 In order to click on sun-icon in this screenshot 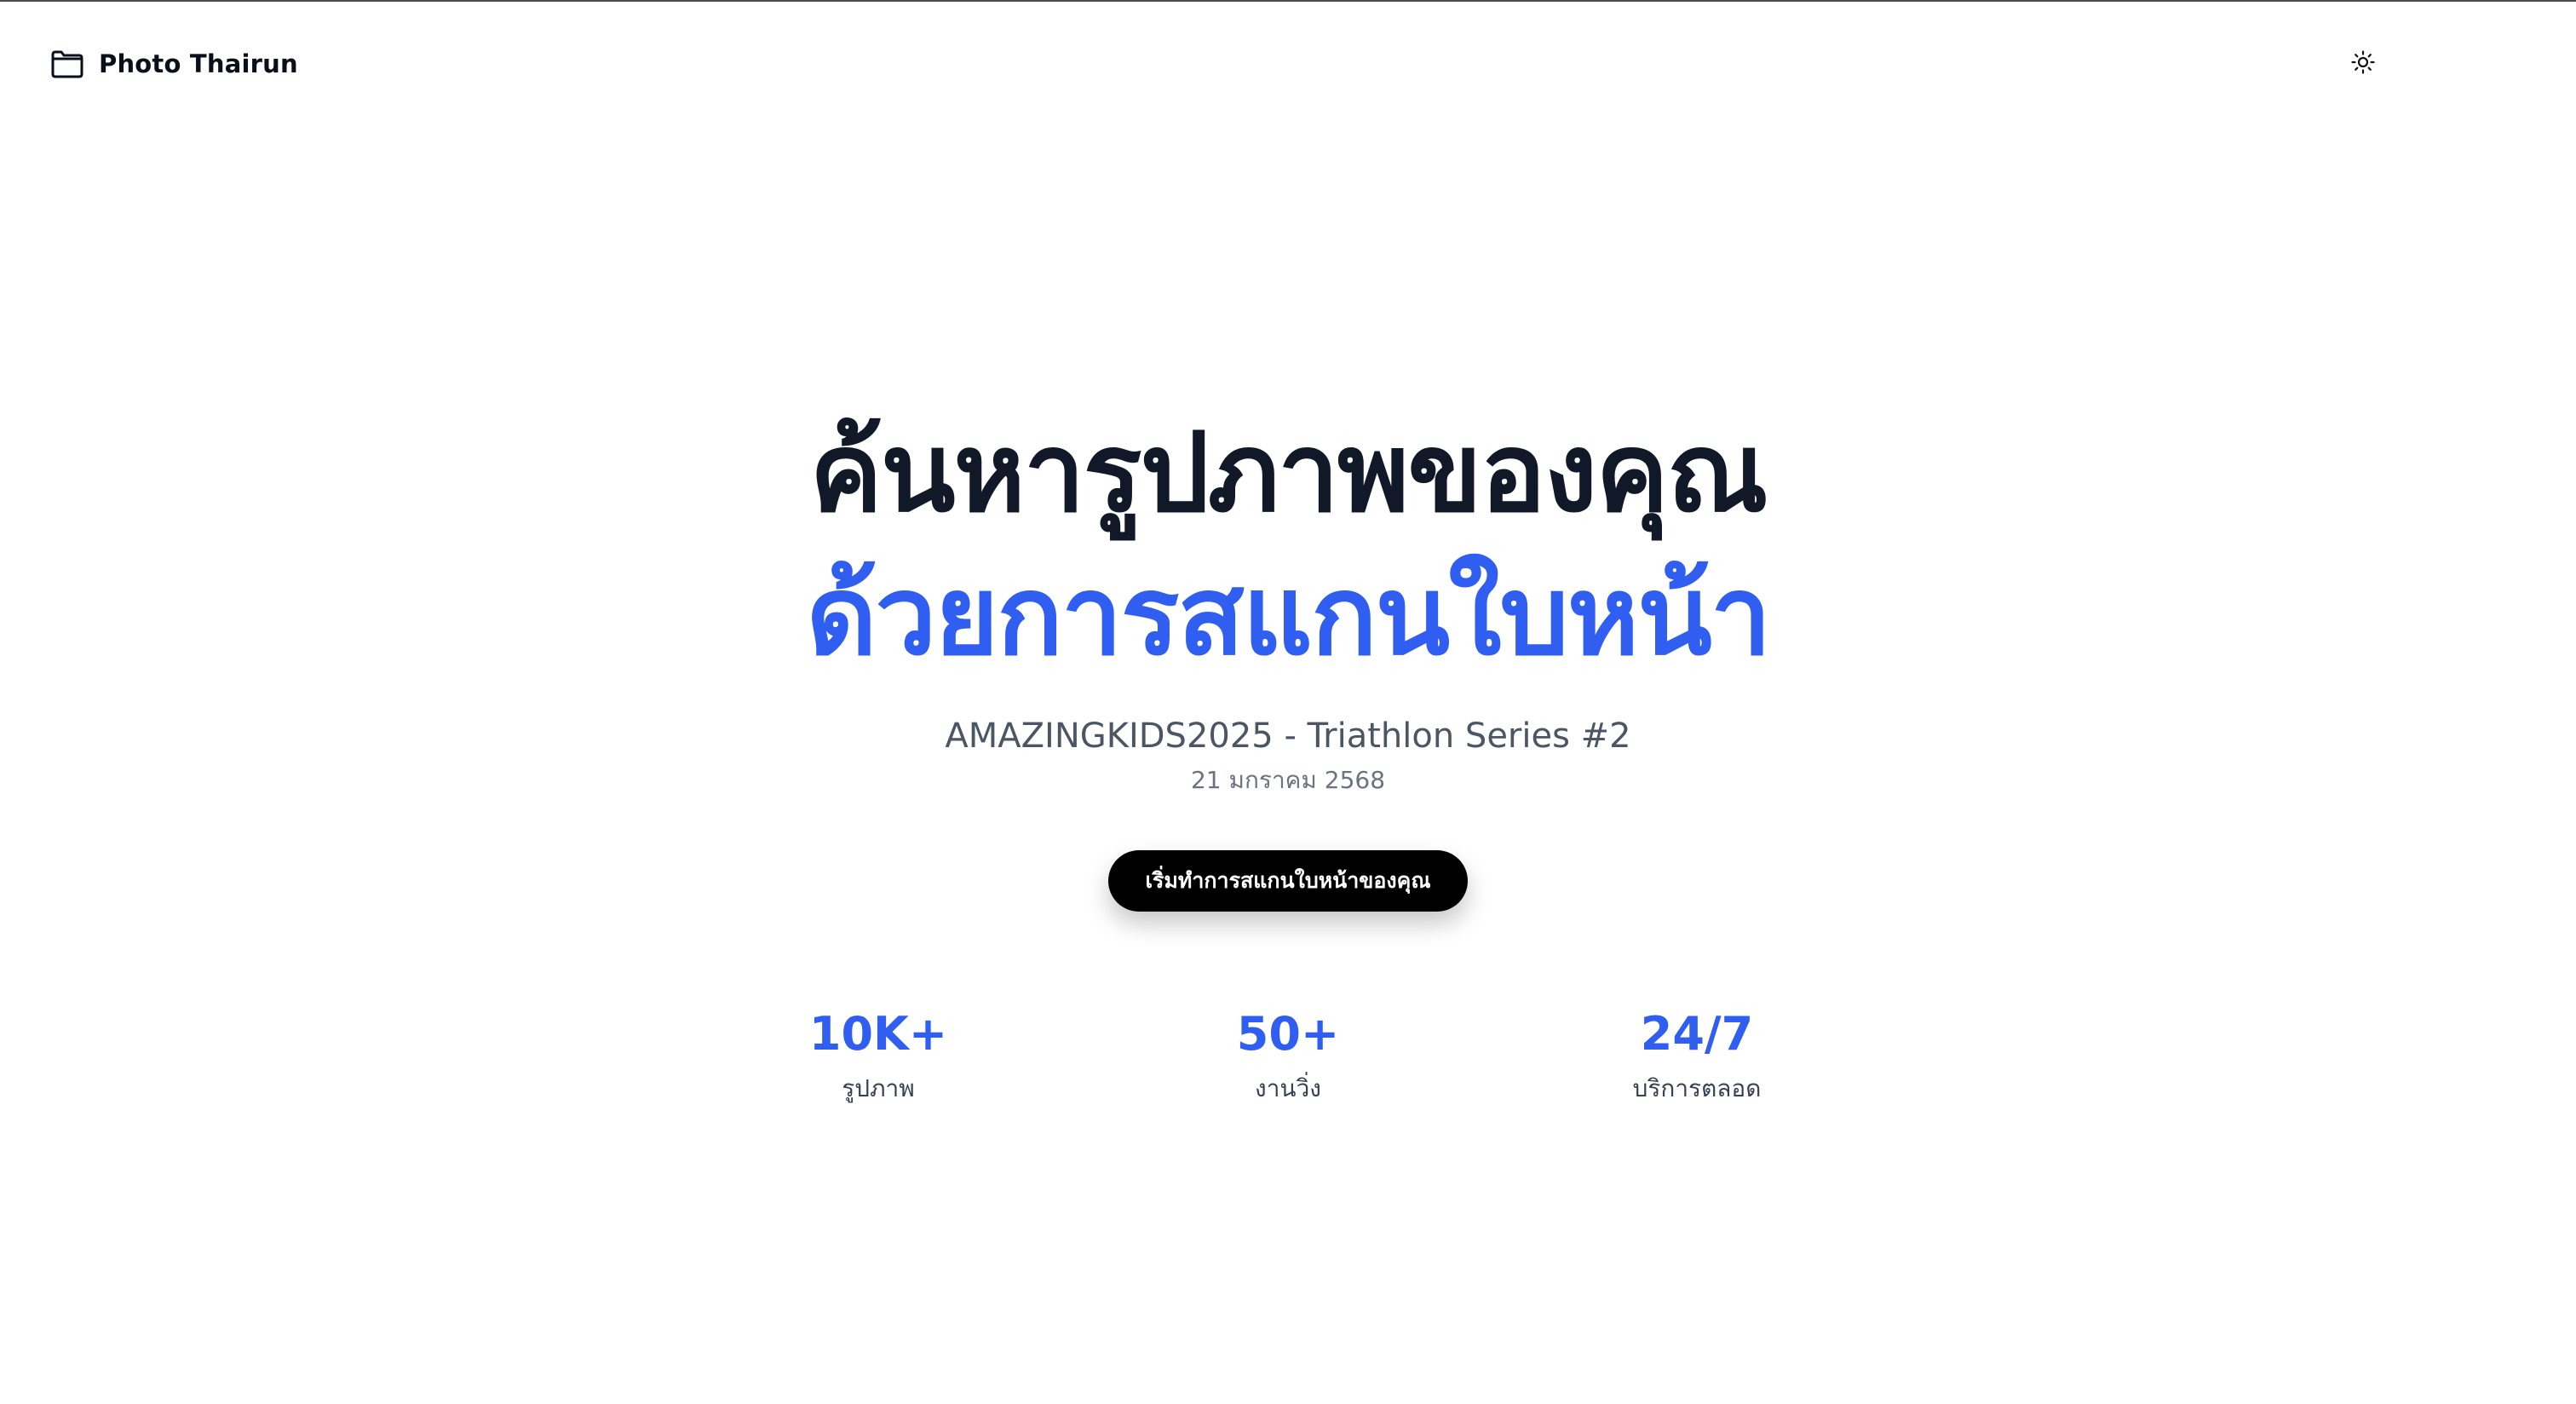, I will do `click(2363, 63)`.